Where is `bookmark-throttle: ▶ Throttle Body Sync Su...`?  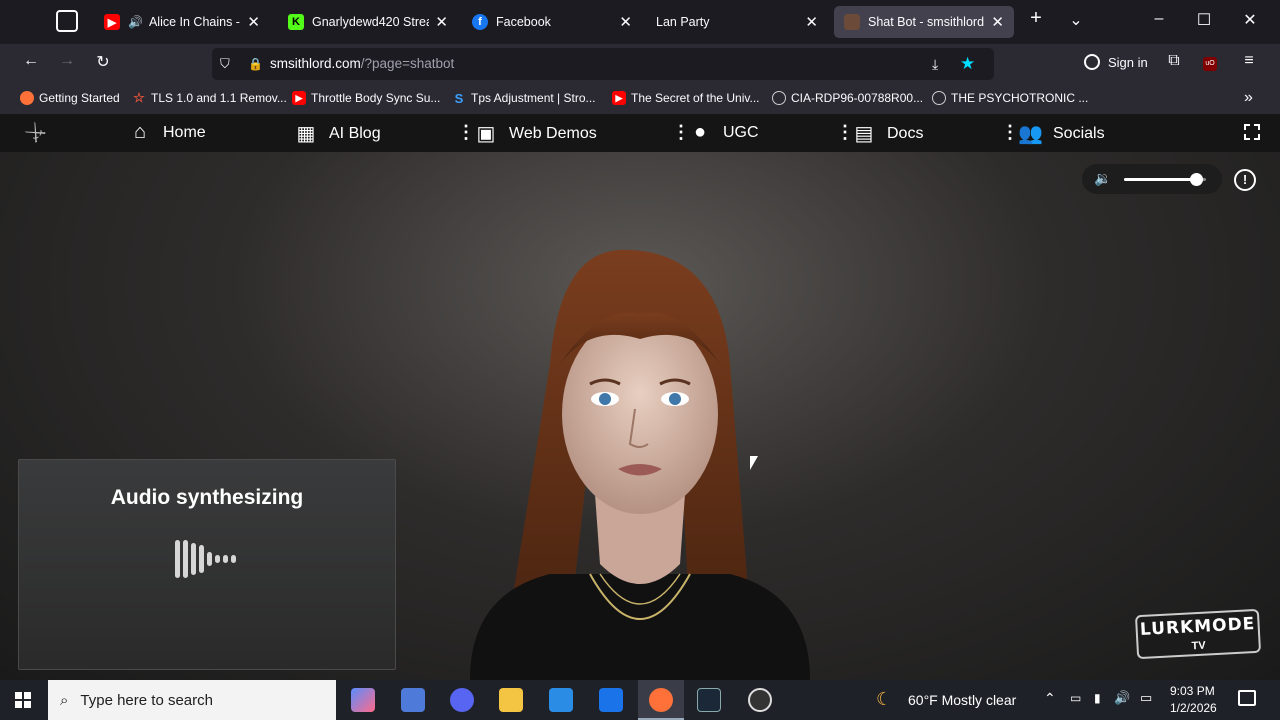 bookmark-throttle: ▶ Throttle Body Sync Su... is located at coordinates (366, 98).